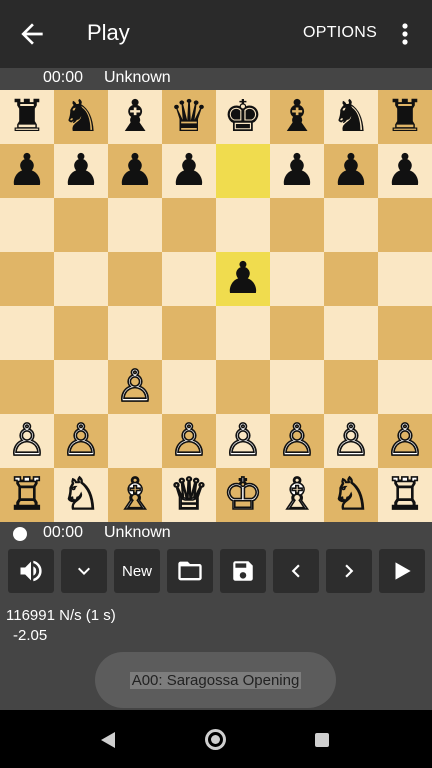 The image size is (432, 768). I want to click on square-c1: ♗, so click(135, 495).